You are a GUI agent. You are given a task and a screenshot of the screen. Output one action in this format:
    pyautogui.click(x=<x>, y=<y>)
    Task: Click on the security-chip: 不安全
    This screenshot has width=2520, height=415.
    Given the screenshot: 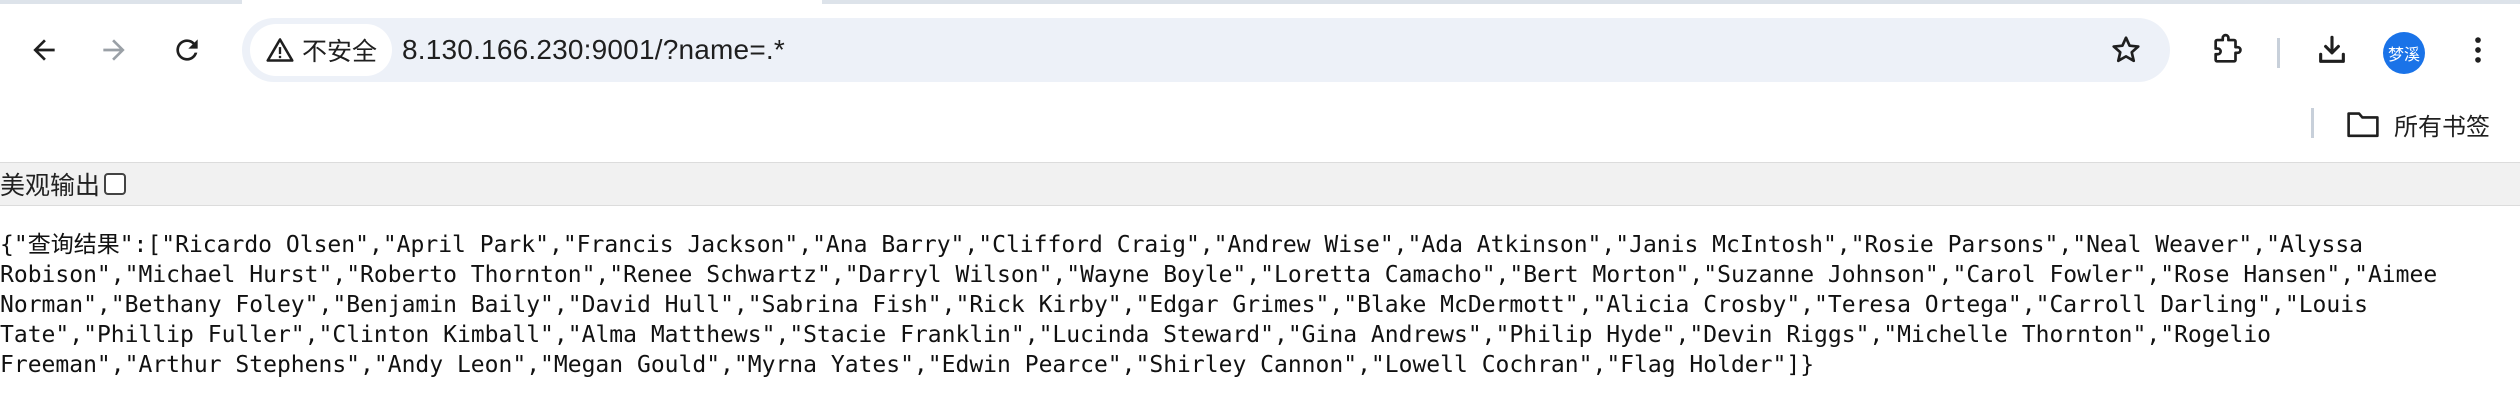 What is the action you would take?
    pyautogui.click(x=321, y=50)
    